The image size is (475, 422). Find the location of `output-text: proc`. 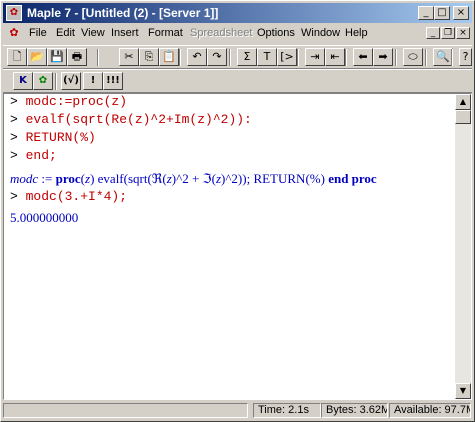

output-text: proc is located at coordinates (68, 178).